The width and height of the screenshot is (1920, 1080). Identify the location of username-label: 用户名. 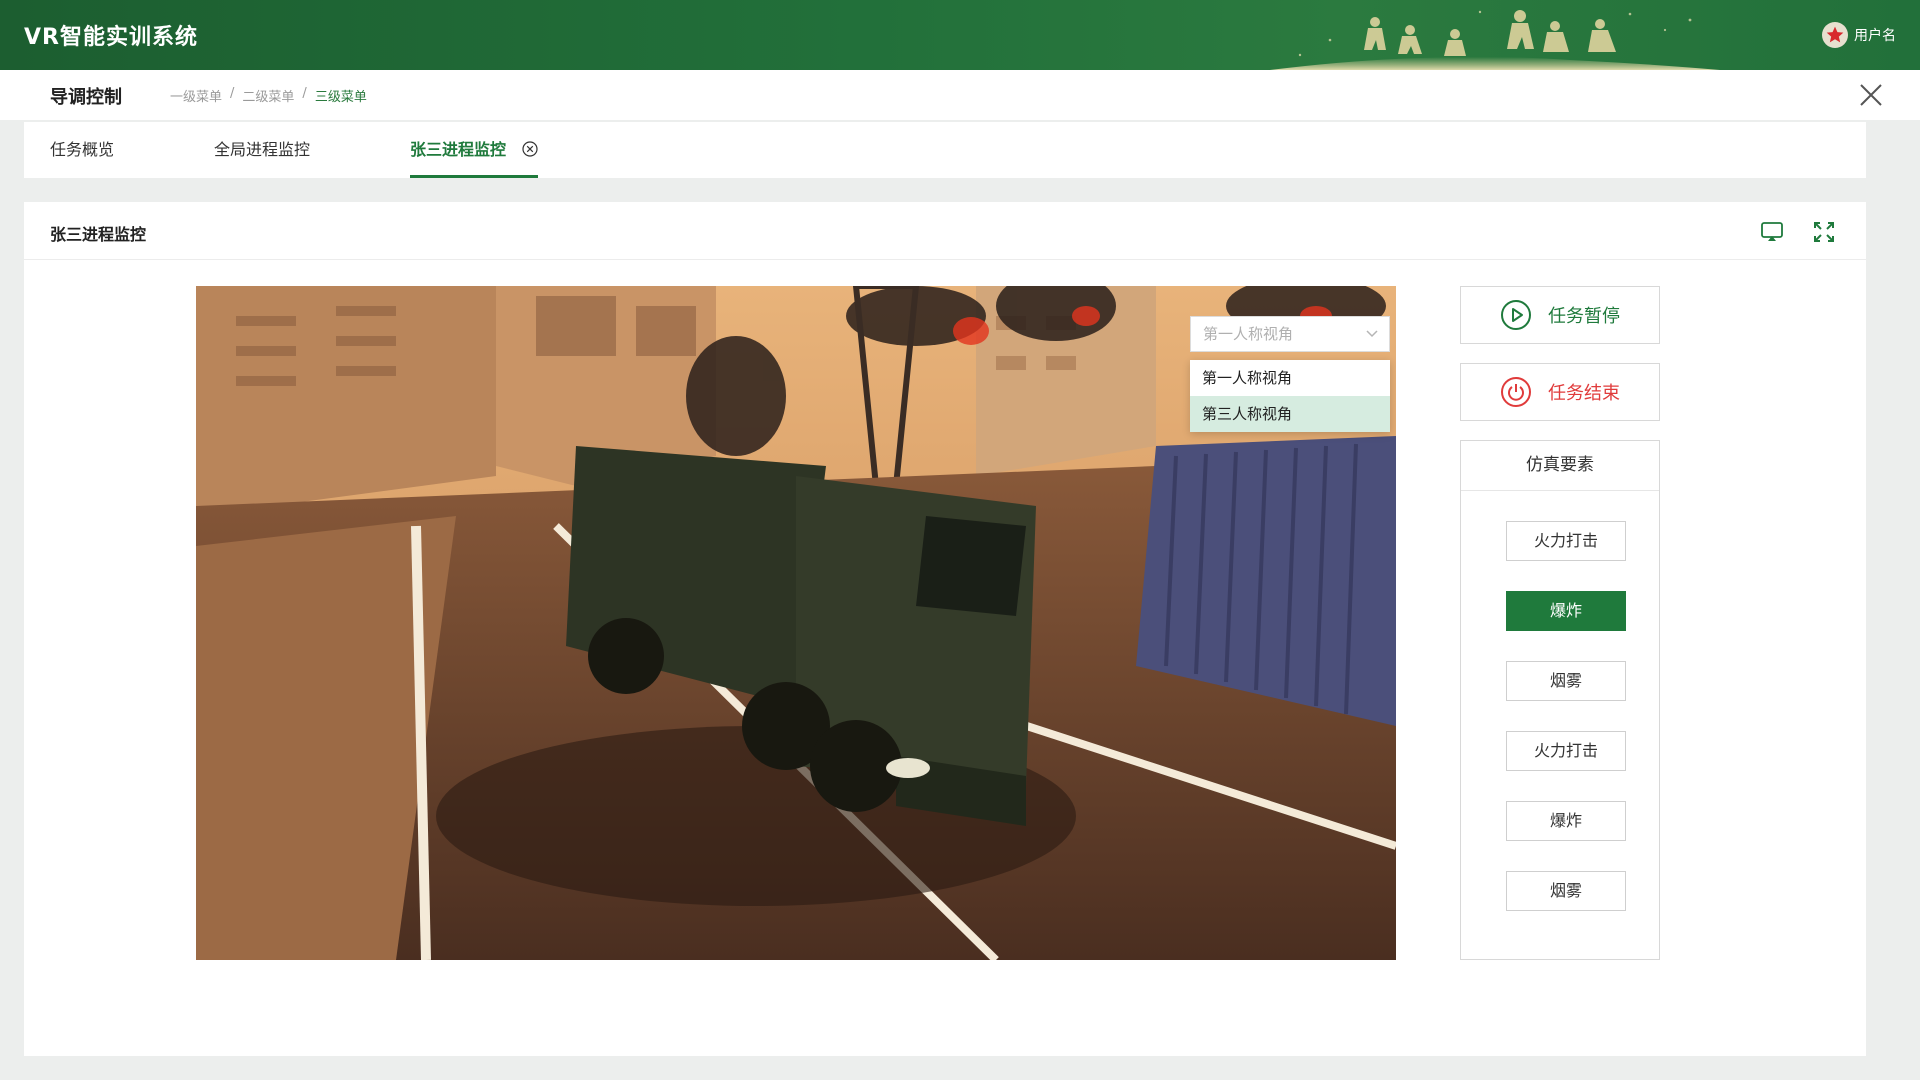
(1875, 36).